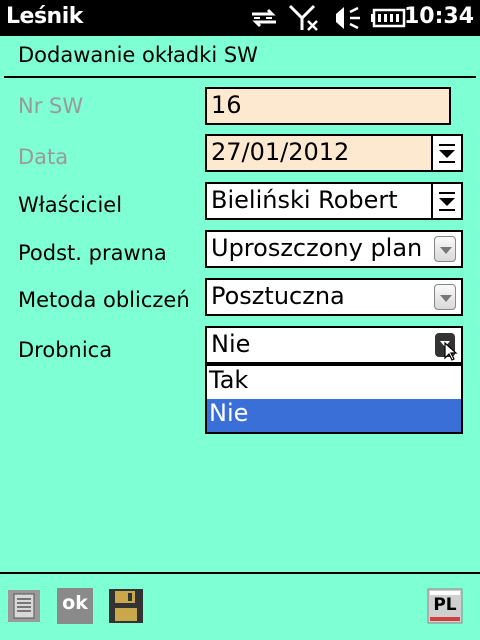 The image size is (480, 640). What do you see at coordinates (240, 573) in the screenshot?
I see `toolbar-divider` at bounding box center [240, 573].